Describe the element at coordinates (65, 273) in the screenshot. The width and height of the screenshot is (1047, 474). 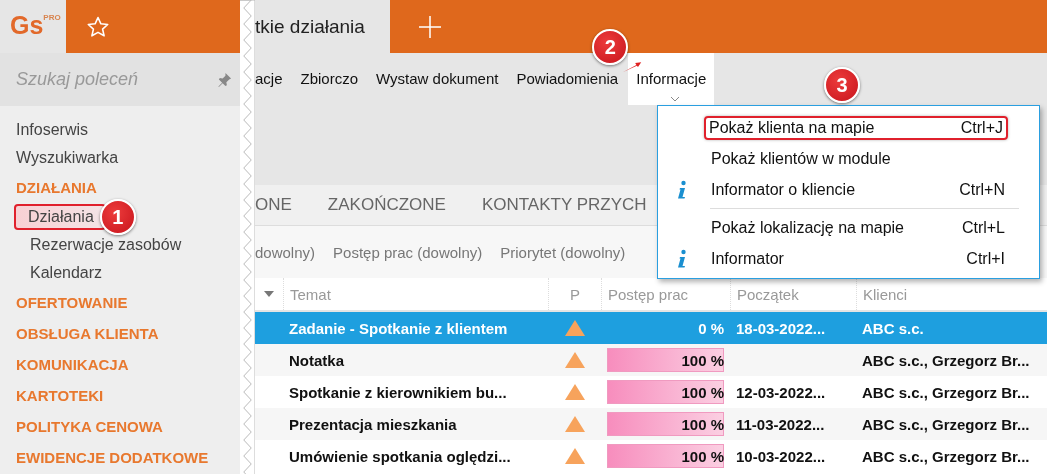
I see `sidebar-item: Kalendarz` at that location.